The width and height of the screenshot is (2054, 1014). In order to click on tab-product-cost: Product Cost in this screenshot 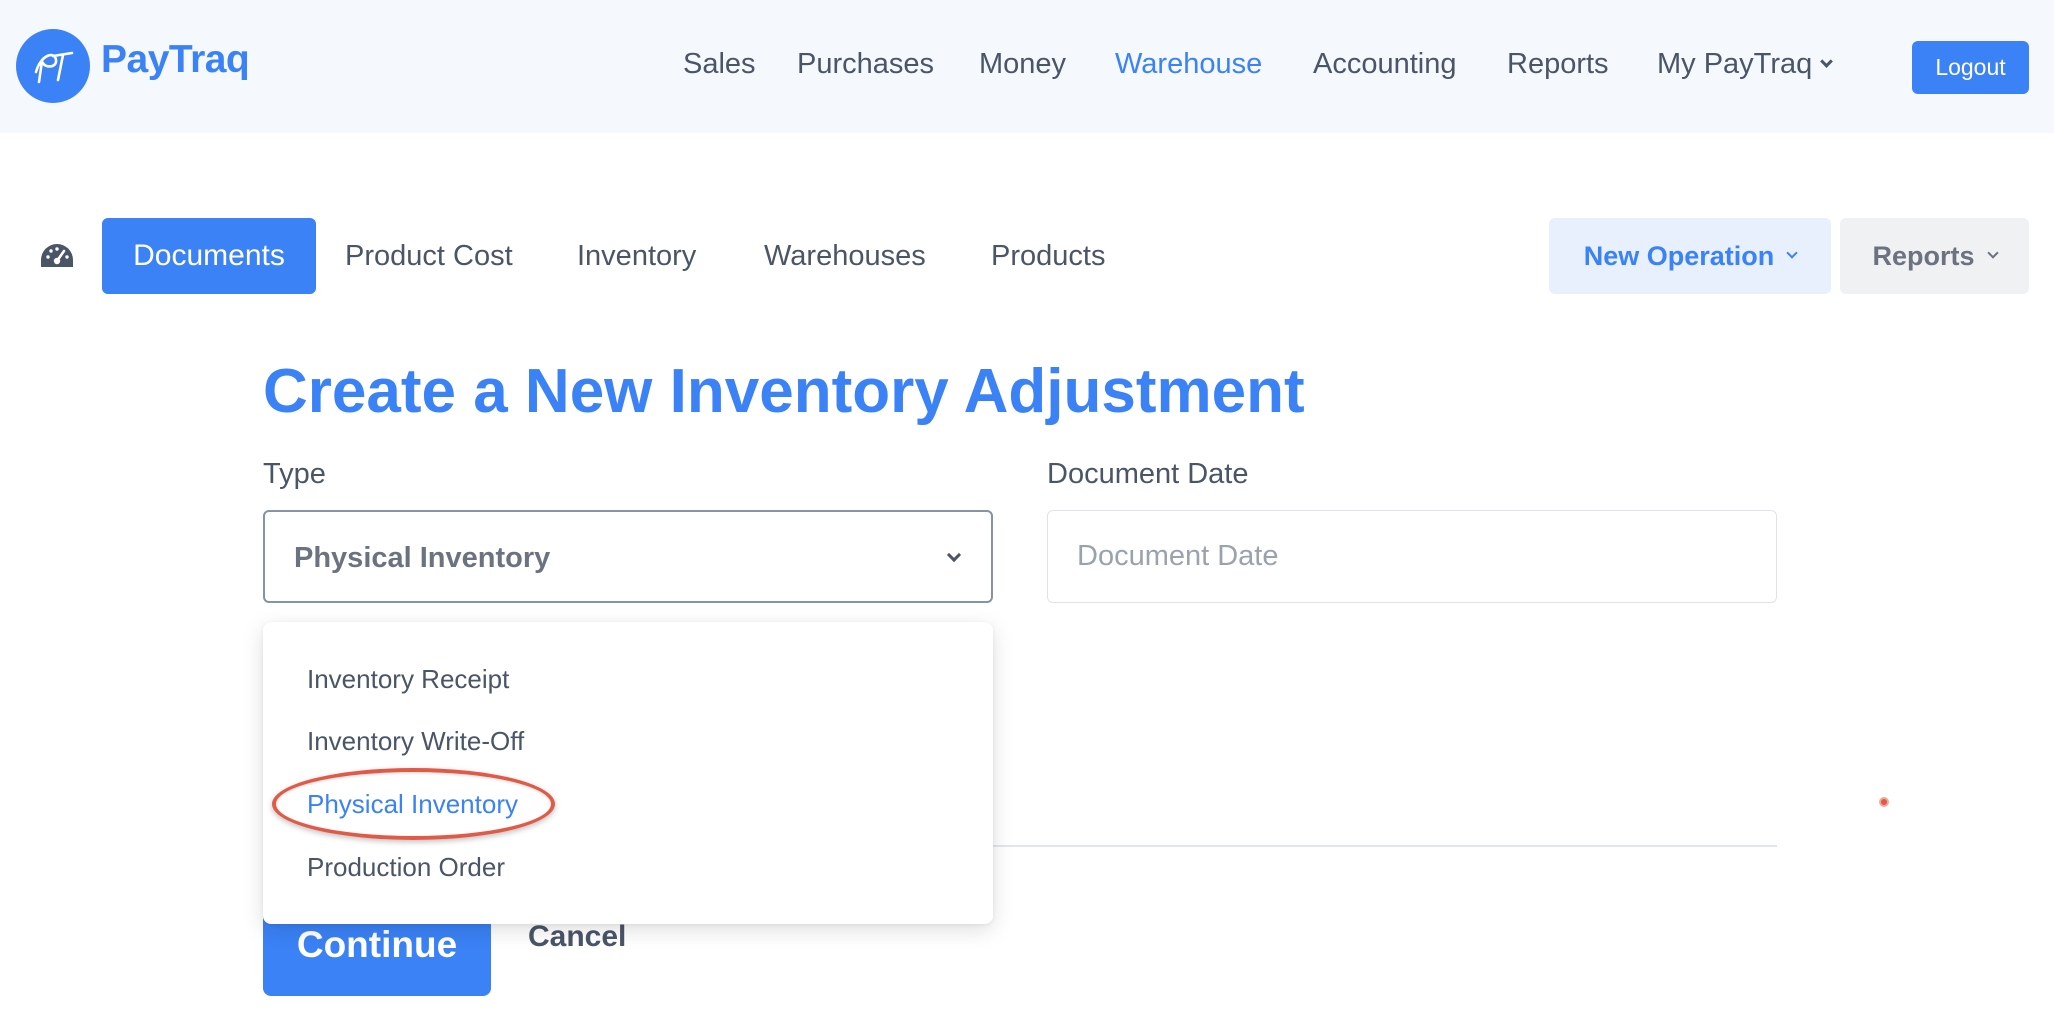, I will do `click(429, 256)`.